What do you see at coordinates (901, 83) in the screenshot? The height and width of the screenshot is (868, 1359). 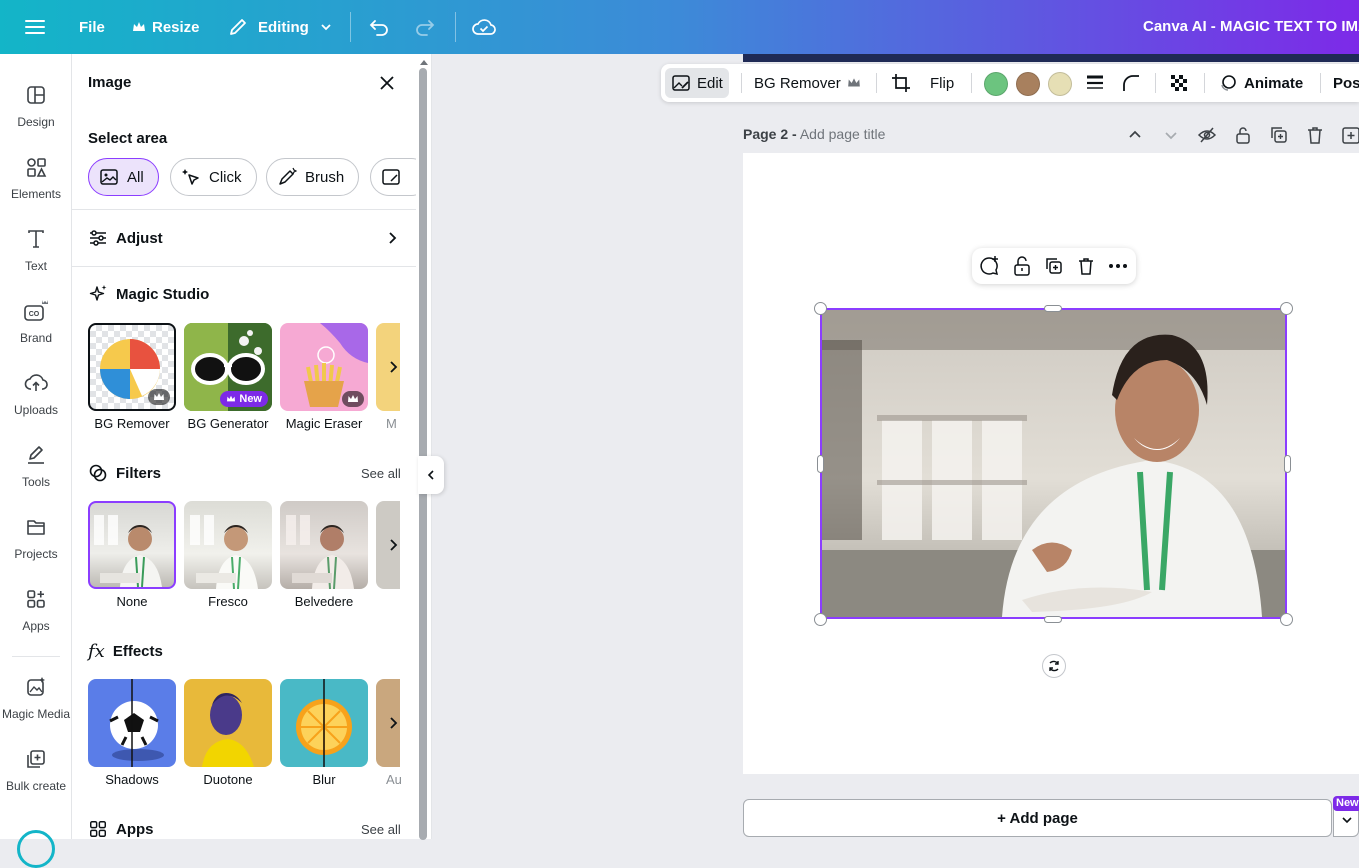 I see `crop-button` at bounding box center [901, 83].